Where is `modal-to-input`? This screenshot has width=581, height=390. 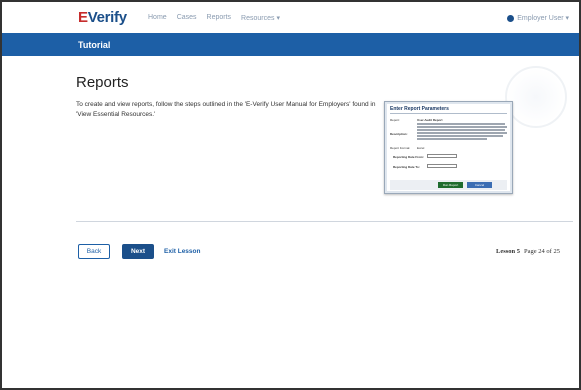 modal-to-input is located at coordinates (442, 166).